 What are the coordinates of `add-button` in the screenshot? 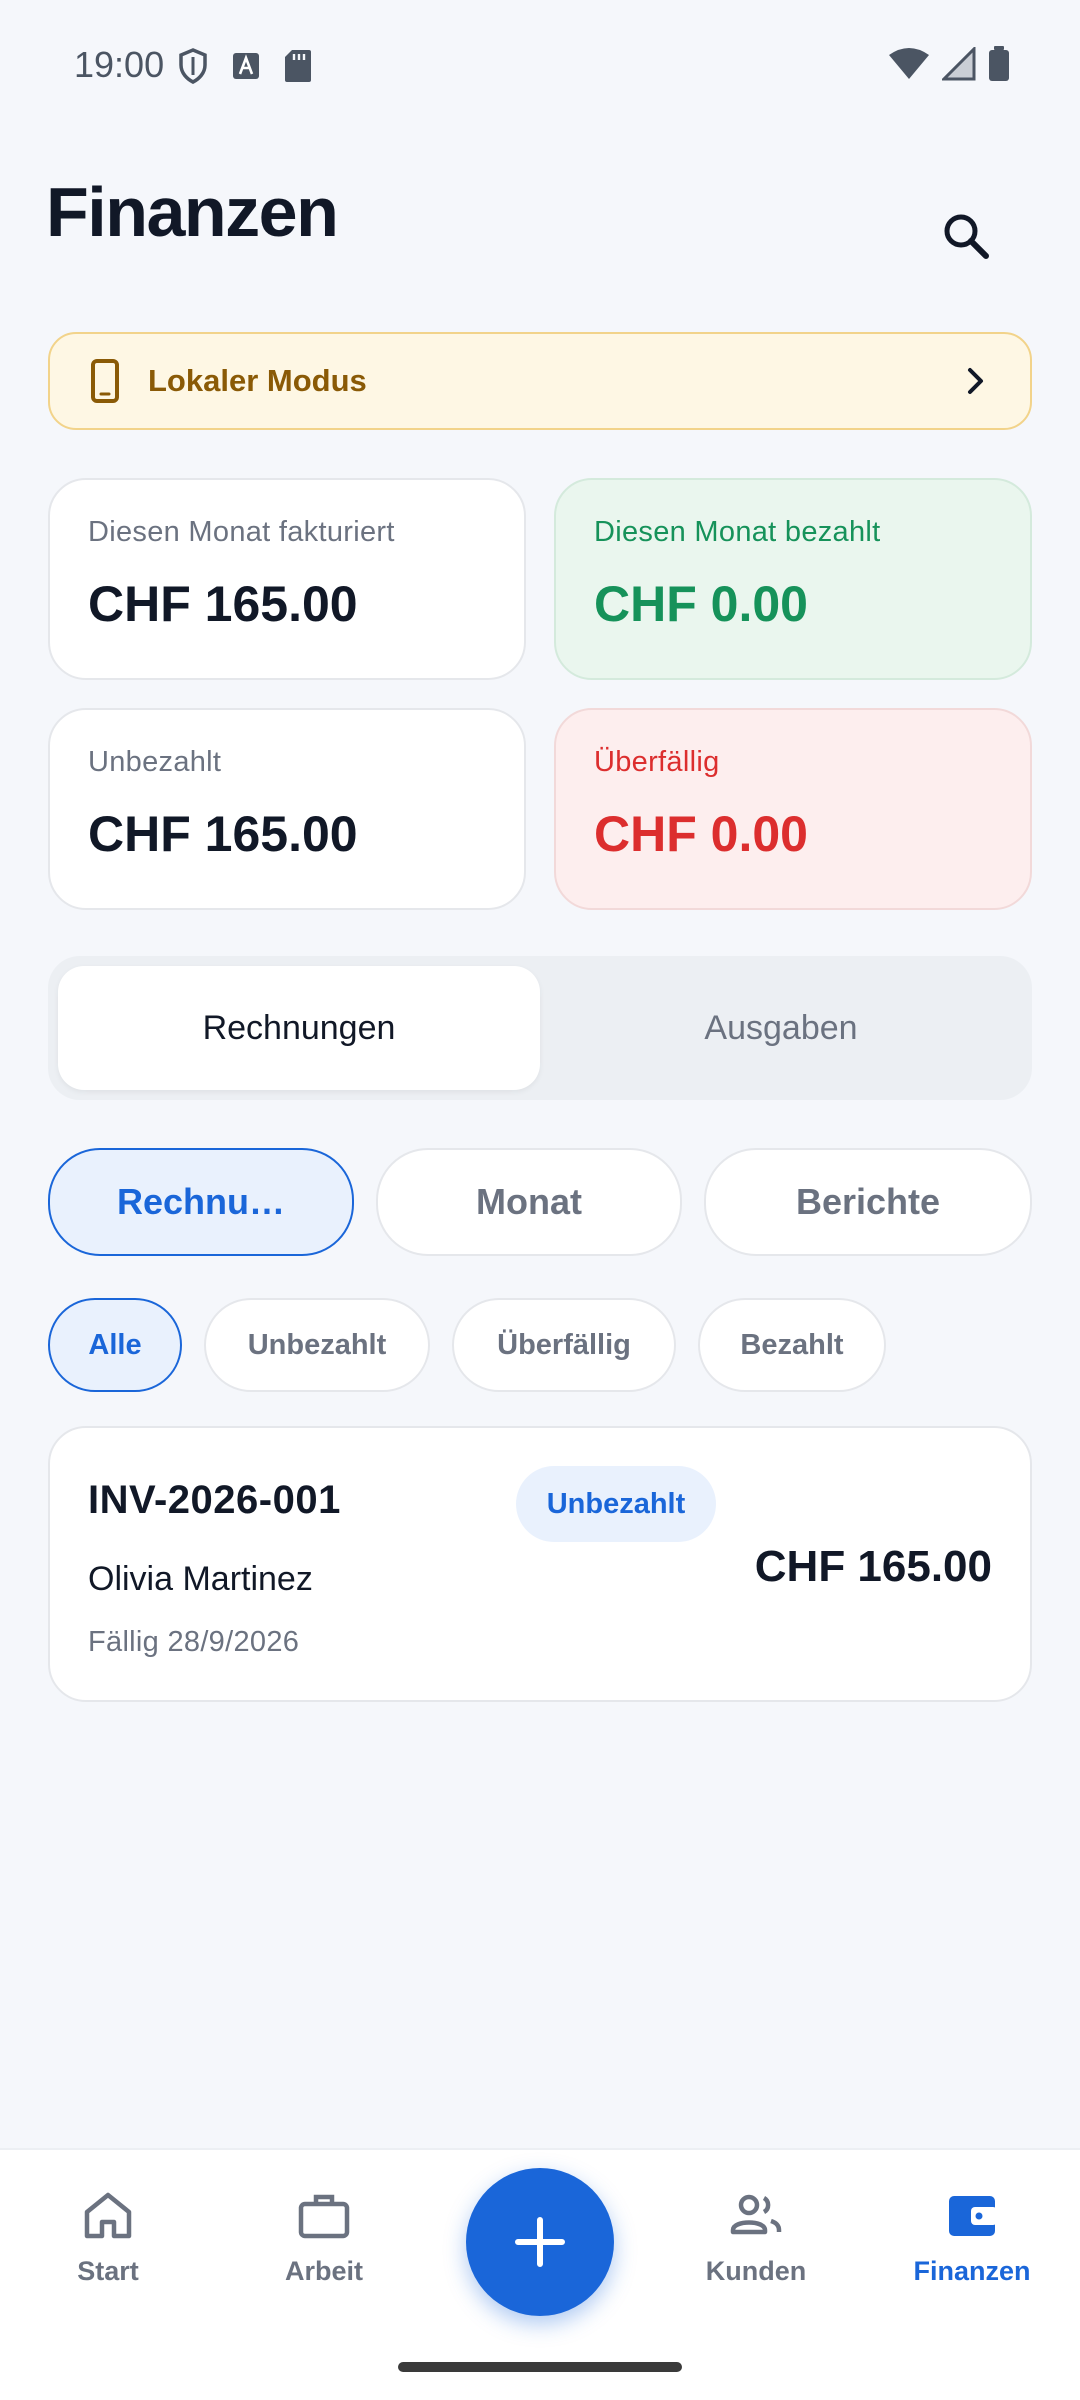 It's located at (540, 2242).